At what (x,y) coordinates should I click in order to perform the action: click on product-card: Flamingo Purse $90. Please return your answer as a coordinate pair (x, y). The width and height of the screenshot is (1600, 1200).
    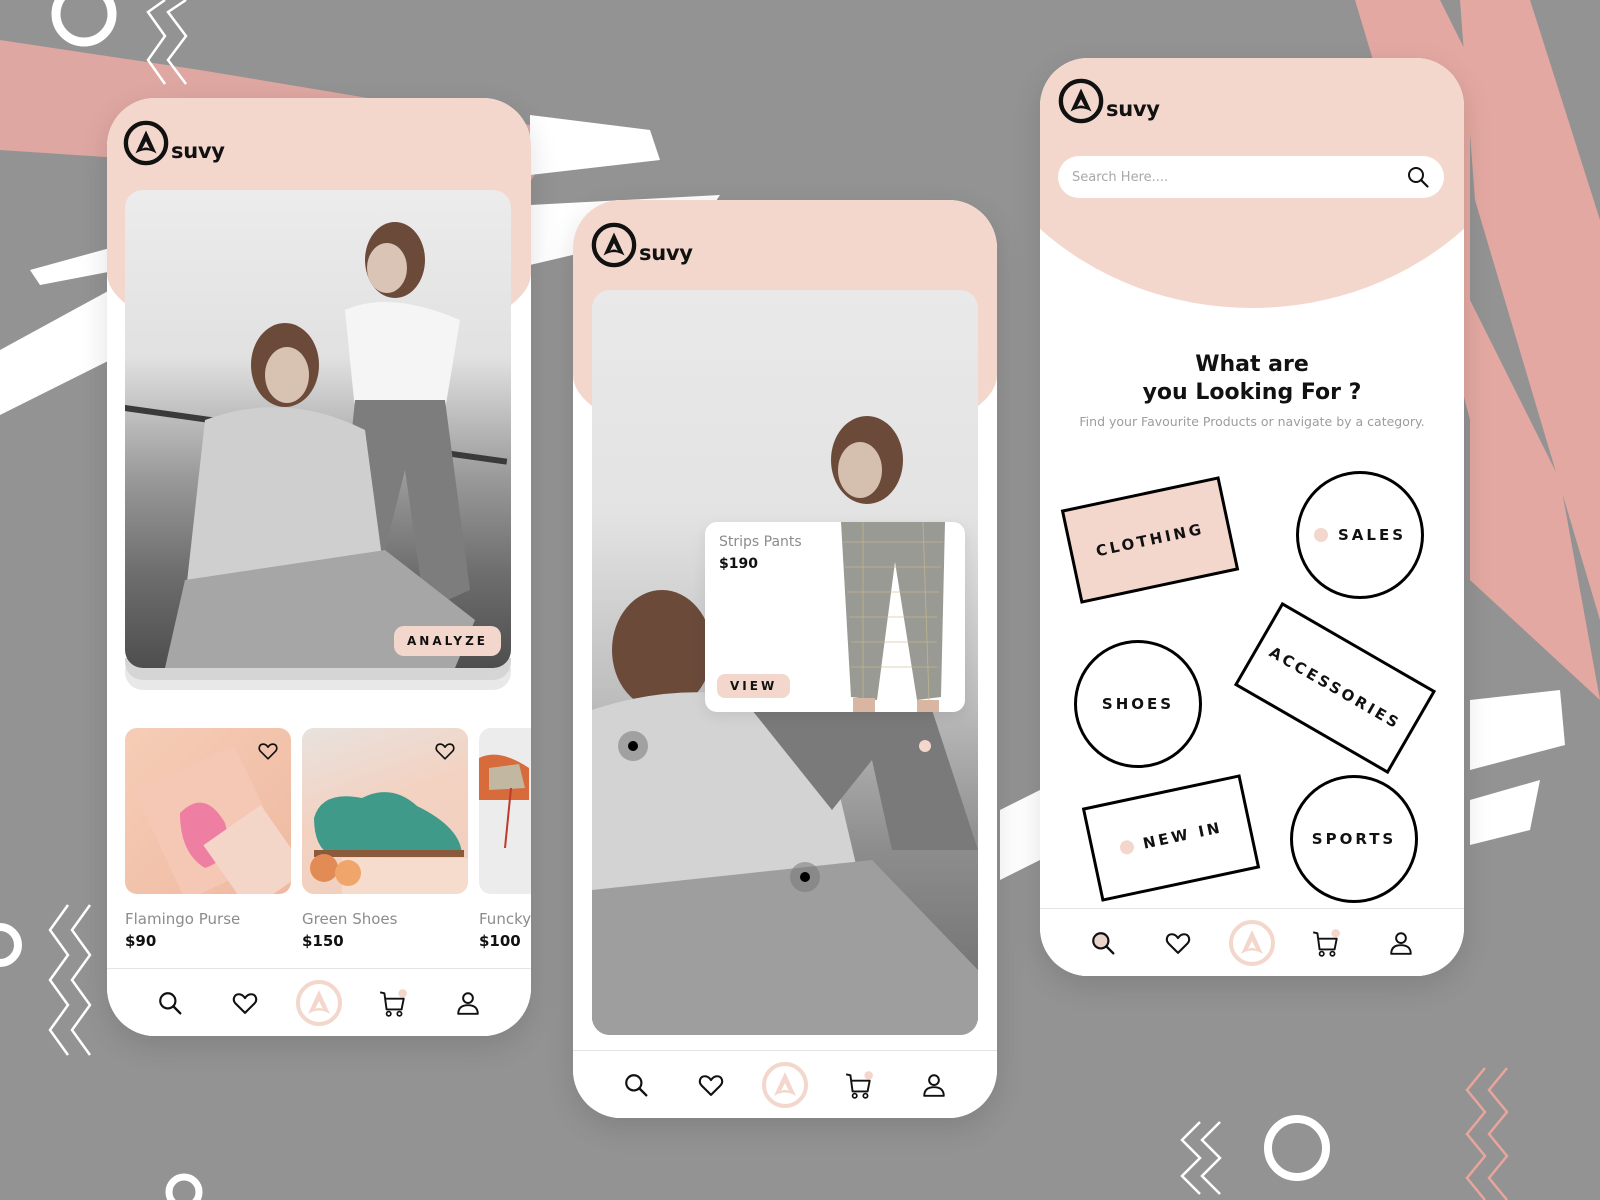
    Looking at the image, I should click on (208, 839).